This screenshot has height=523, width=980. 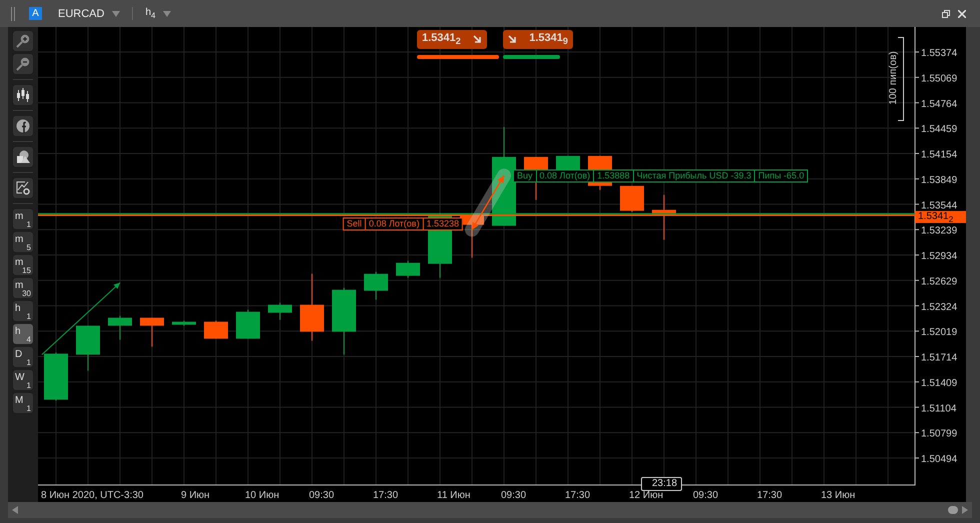 I want to click on timeframe-button: h 4, so click(x=23, y=334).